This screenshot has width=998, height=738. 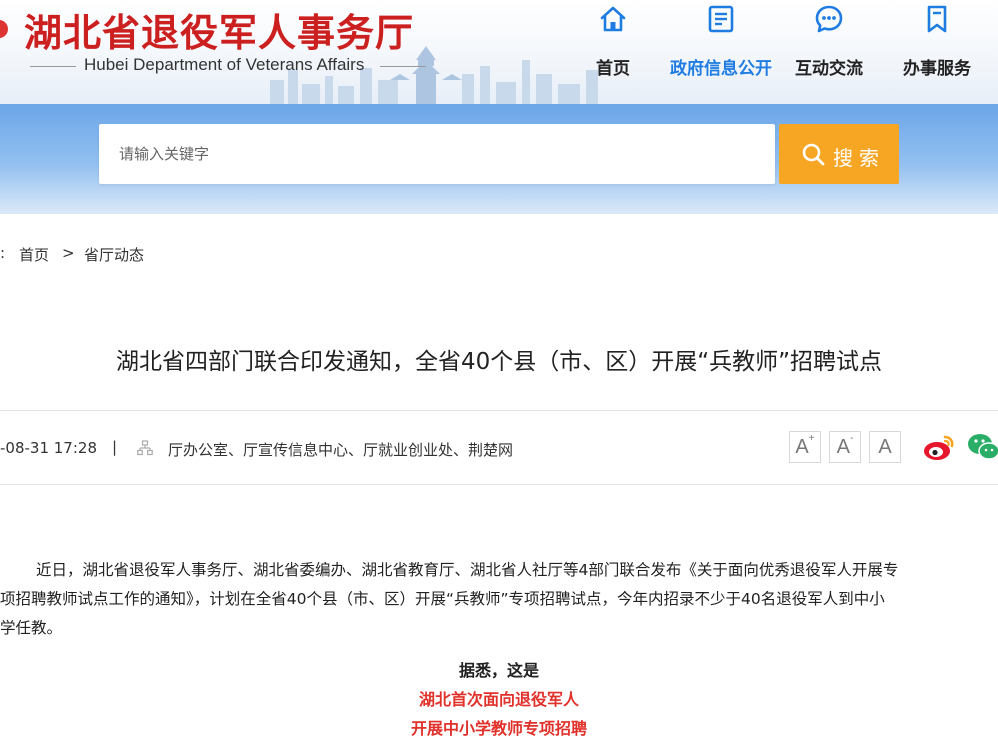 What do you see at coordinates (114, 254) in the screenshot?
I see `breadcrumb-current-link: 省厅动态` at bounding box center [114, 254].